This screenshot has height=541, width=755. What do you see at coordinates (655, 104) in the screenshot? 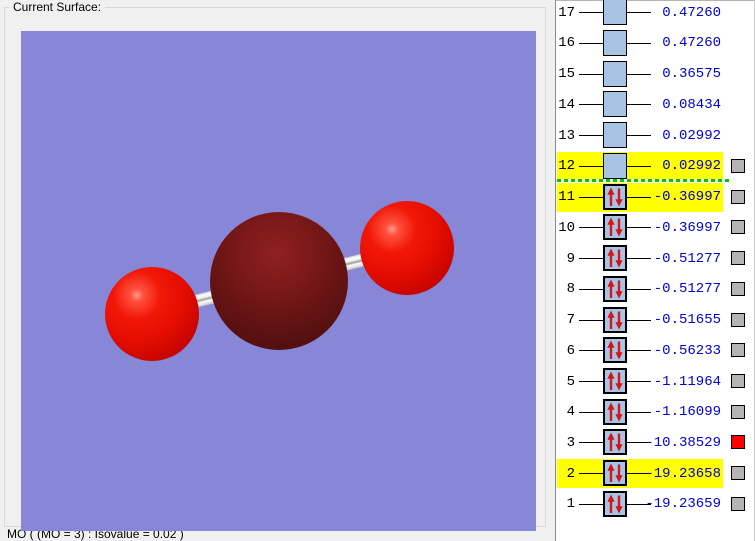
I see `mo-row: 14 0.08434` at bounding box center [655, 104].